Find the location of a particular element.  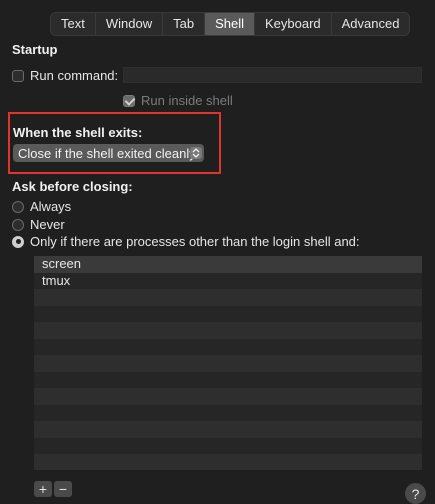

shell-exit-selected-value: Close if the shell exited cleanly is located at coordinates (107, 153).